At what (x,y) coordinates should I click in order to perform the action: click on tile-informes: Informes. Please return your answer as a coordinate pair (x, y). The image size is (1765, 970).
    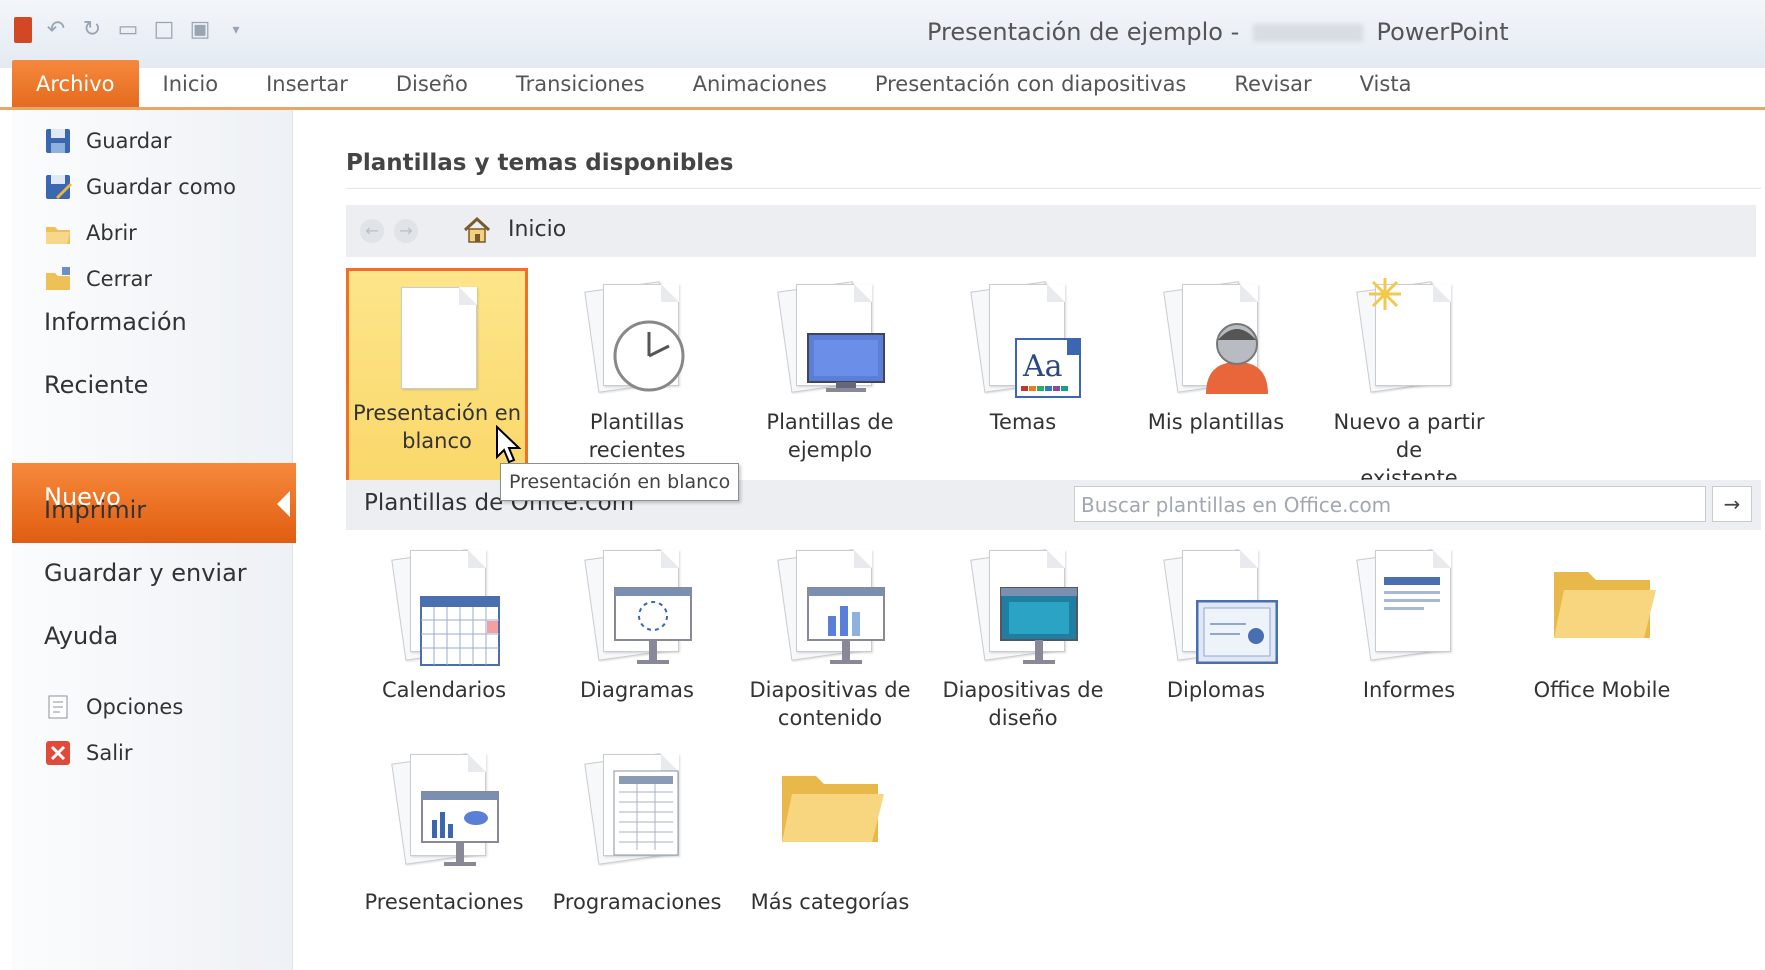
    Looking at the image, I should click on (1409, 622).